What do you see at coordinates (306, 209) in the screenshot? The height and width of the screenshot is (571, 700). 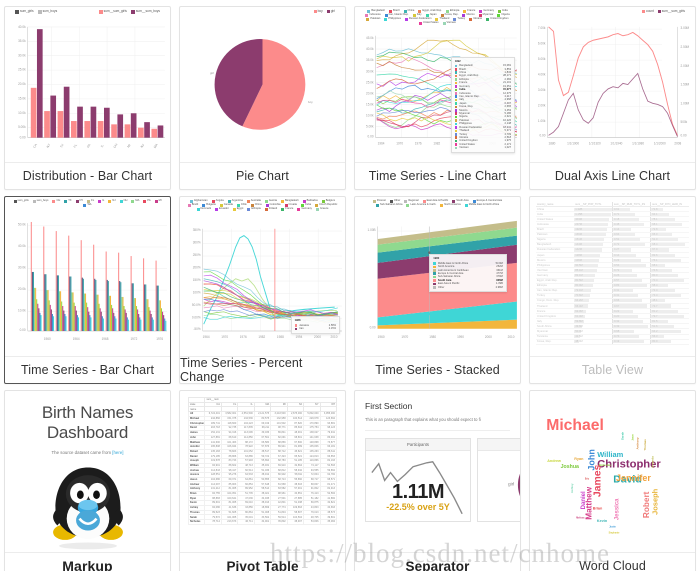 I see `legend-label: Germany` at bounding box center [306, 209].